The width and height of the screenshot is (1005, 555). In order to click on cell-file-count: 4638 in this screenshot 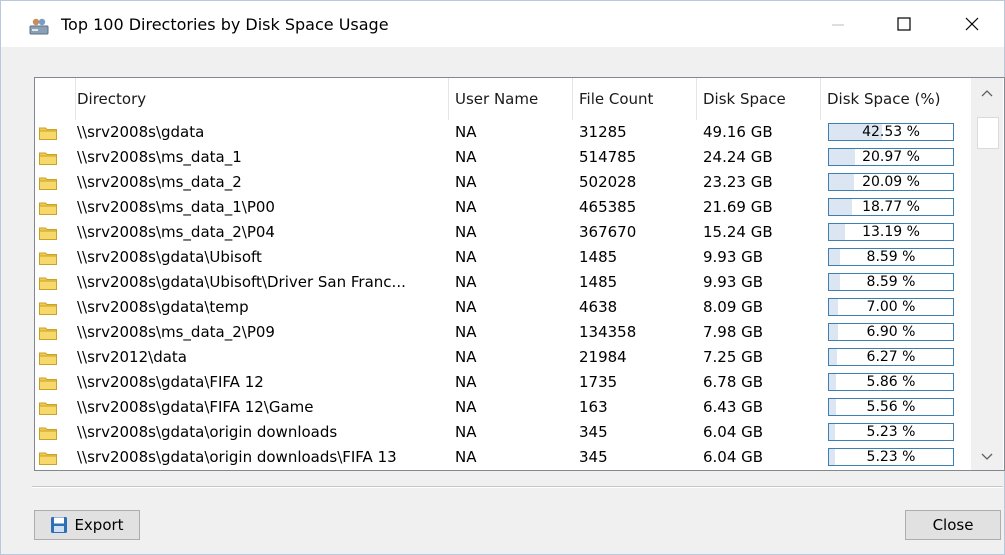, I will do `click(598, 307)`.